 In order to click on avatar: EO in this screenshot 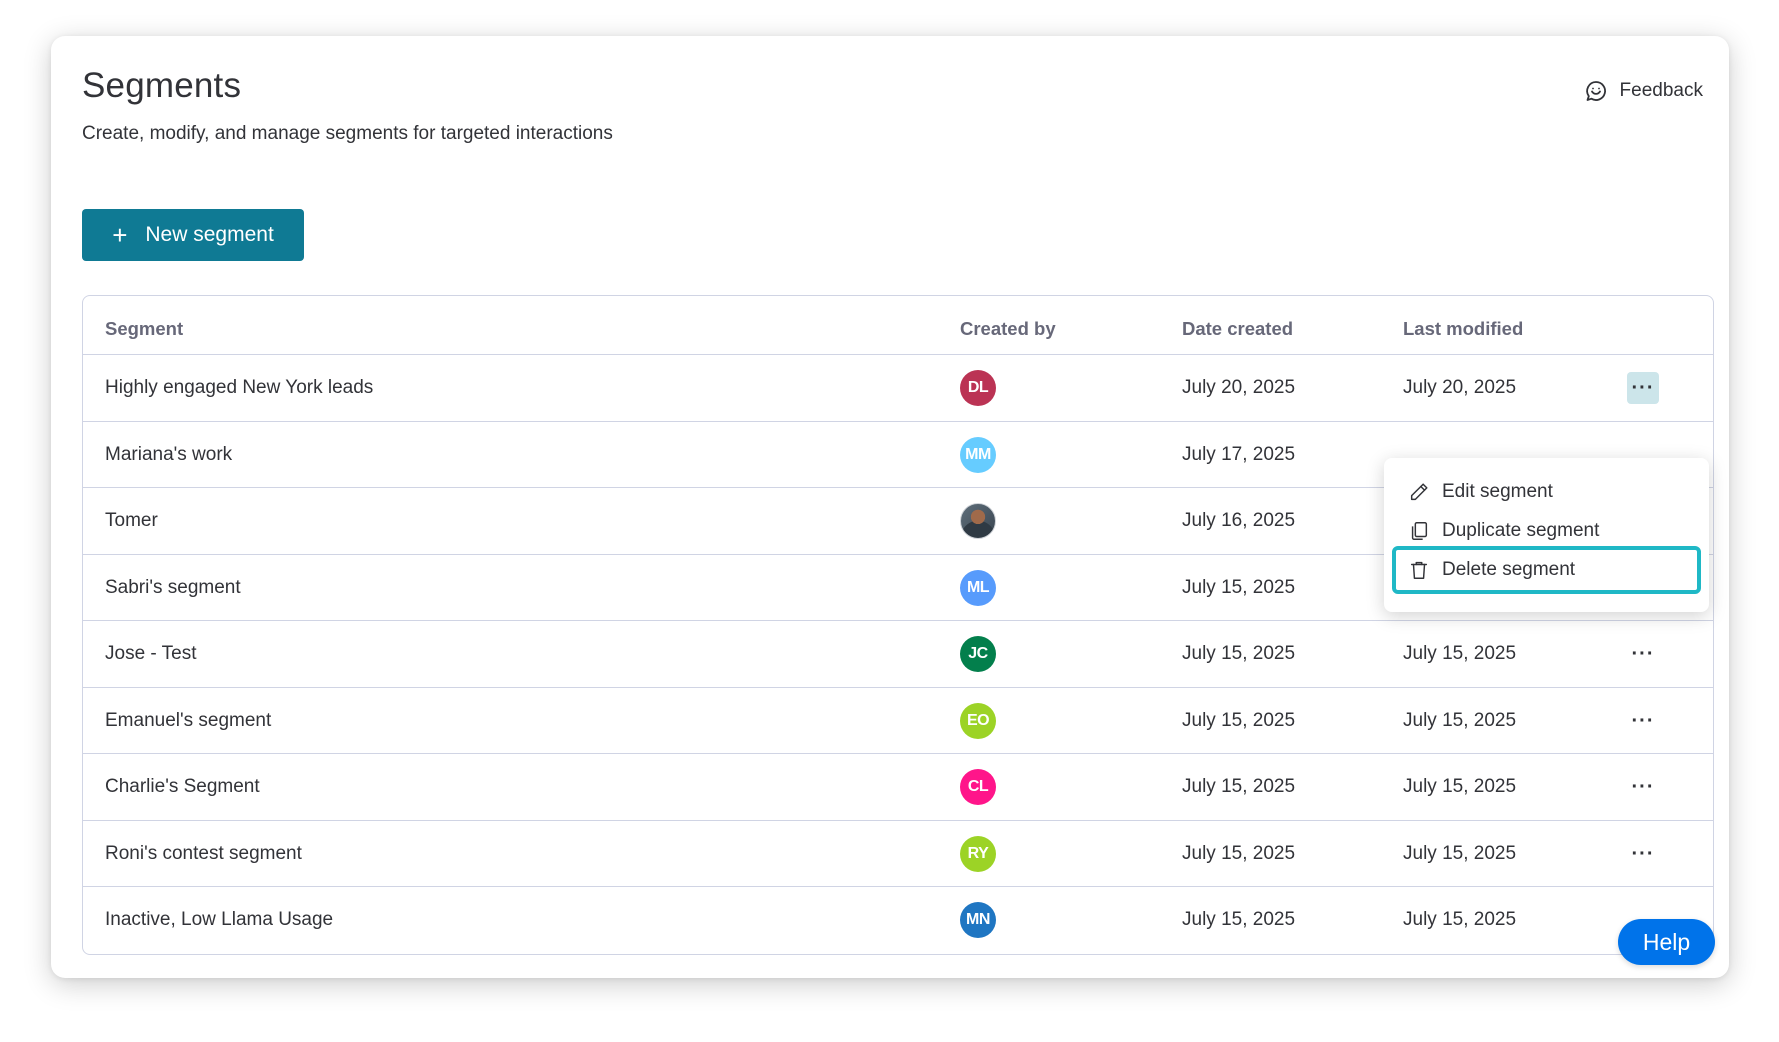, I will do `click(978, 720)`.